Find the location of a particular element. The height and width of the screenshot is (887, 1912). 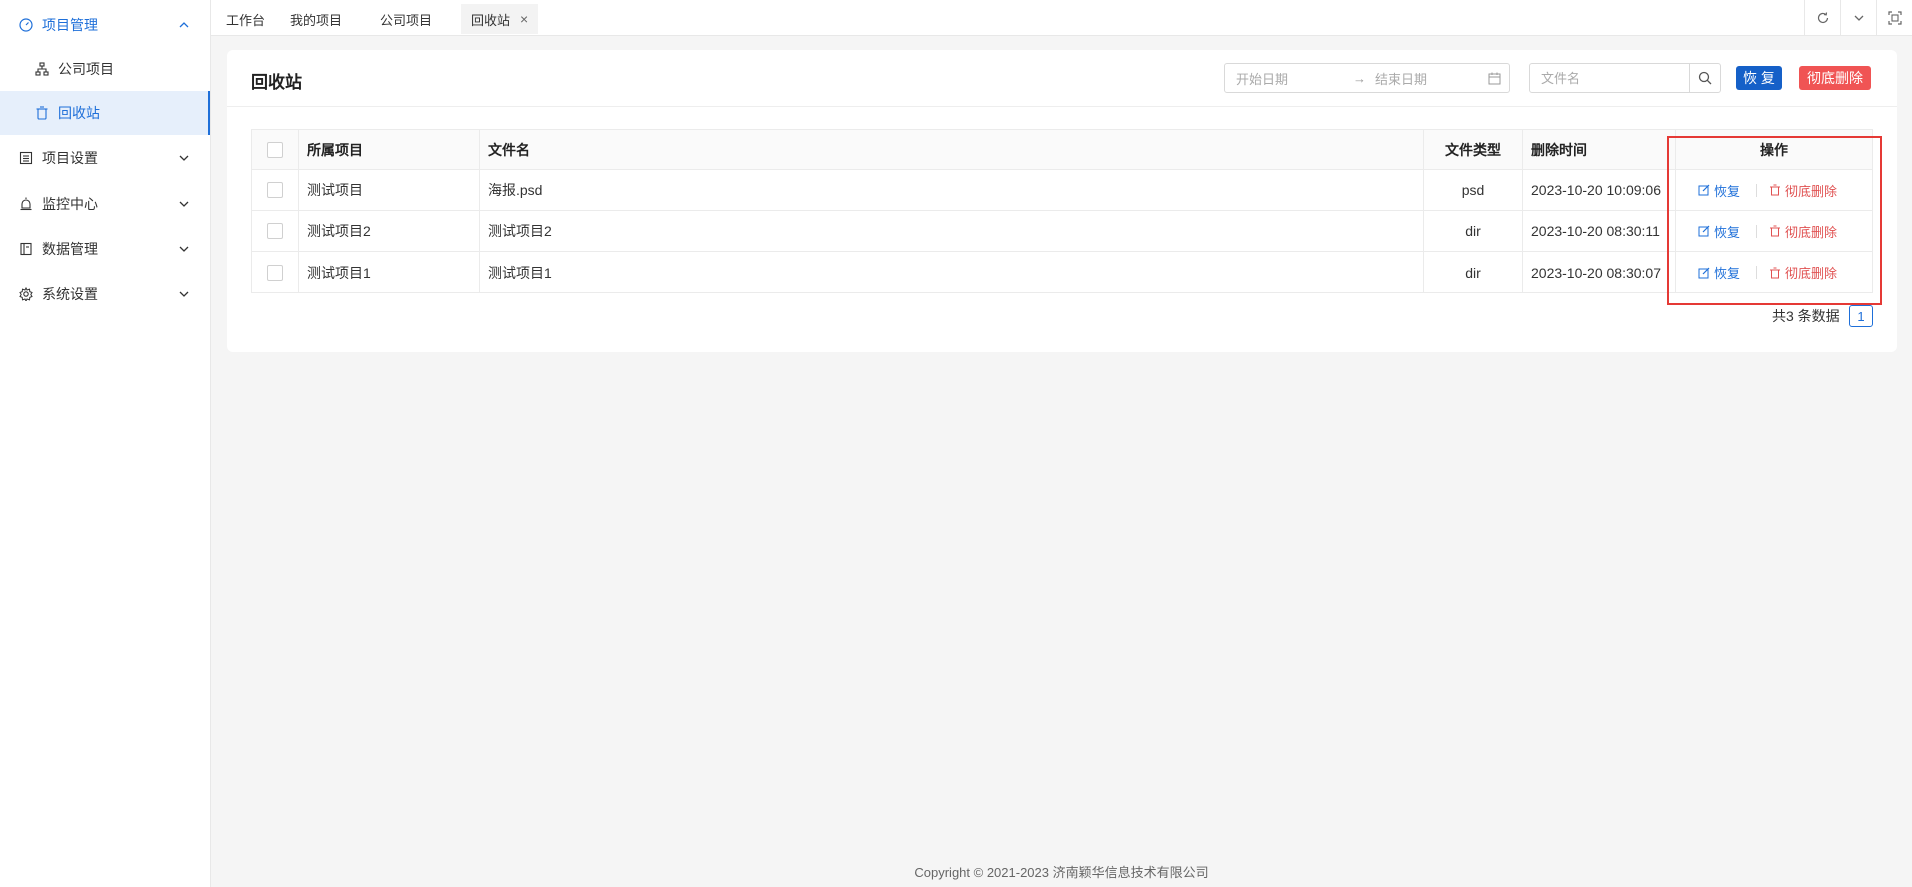

cell-filetype: dir is located at coordinates (1473, 272).